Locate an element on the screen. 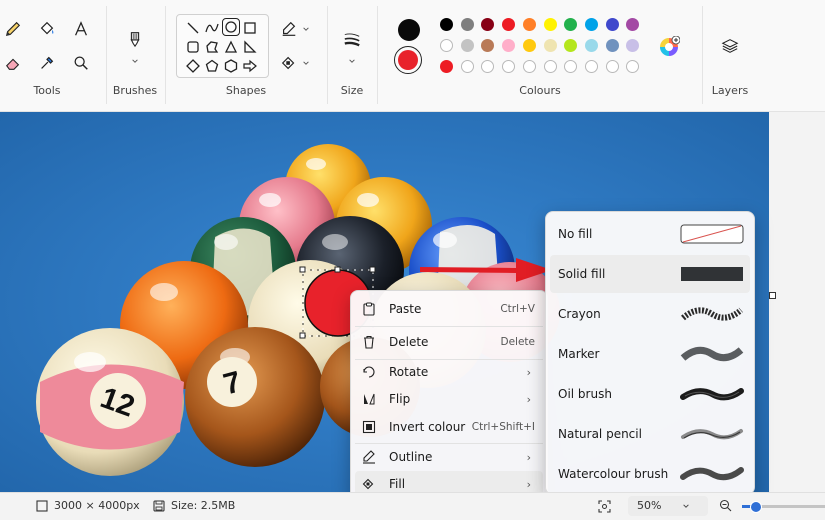 The image size is (825, 520). shape-right-triangle is located at coordinates (250, 47).